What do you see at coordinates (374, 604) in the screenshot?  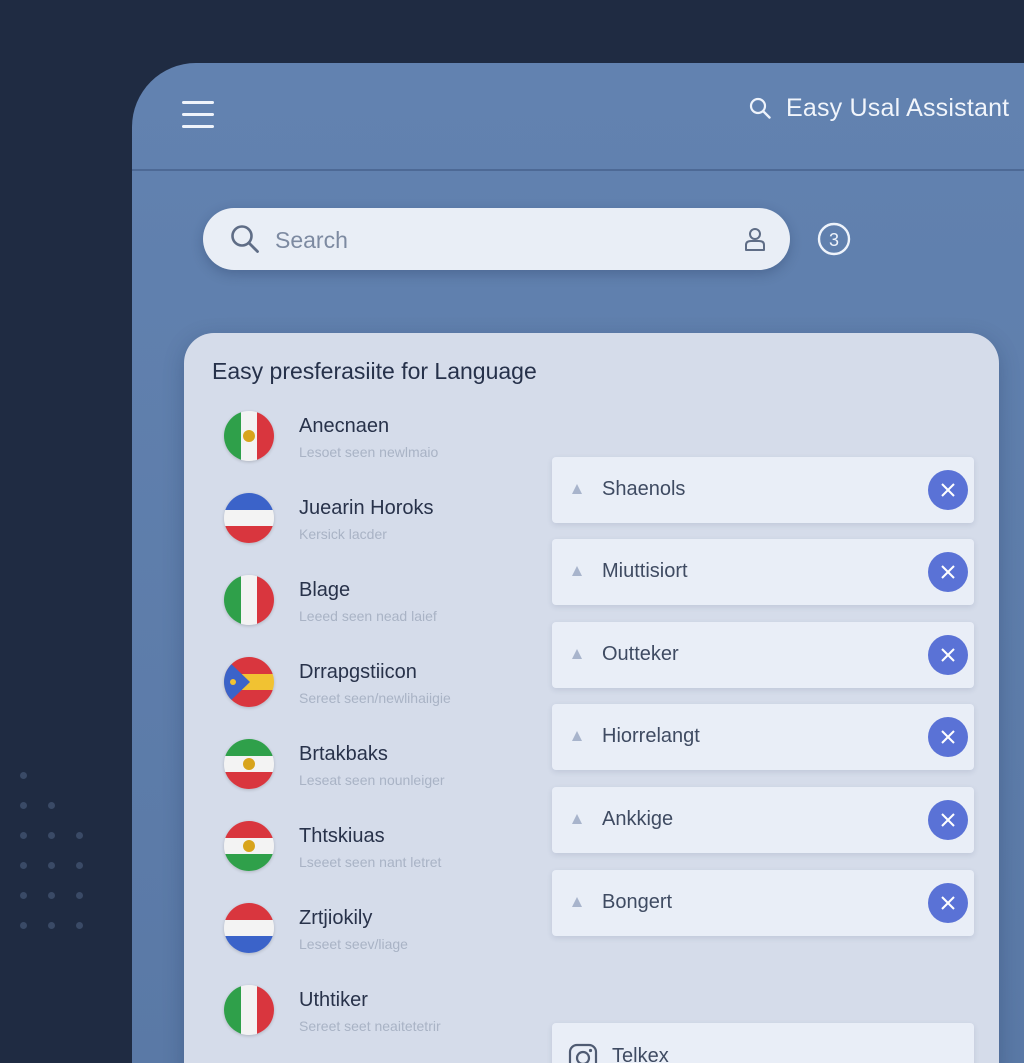 I see `language-item: Blage Leeed seen nead laief` at bounding box center [374, 604].